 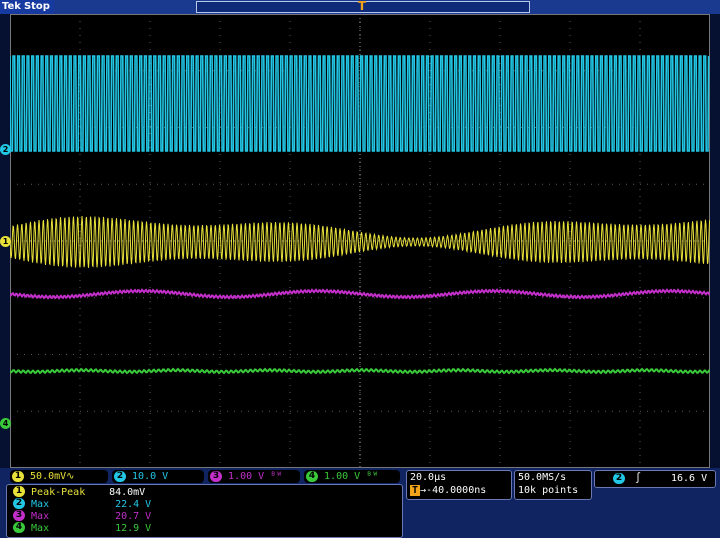 I want to click on acquisition-state: Stop, so click(x=36, y=6).